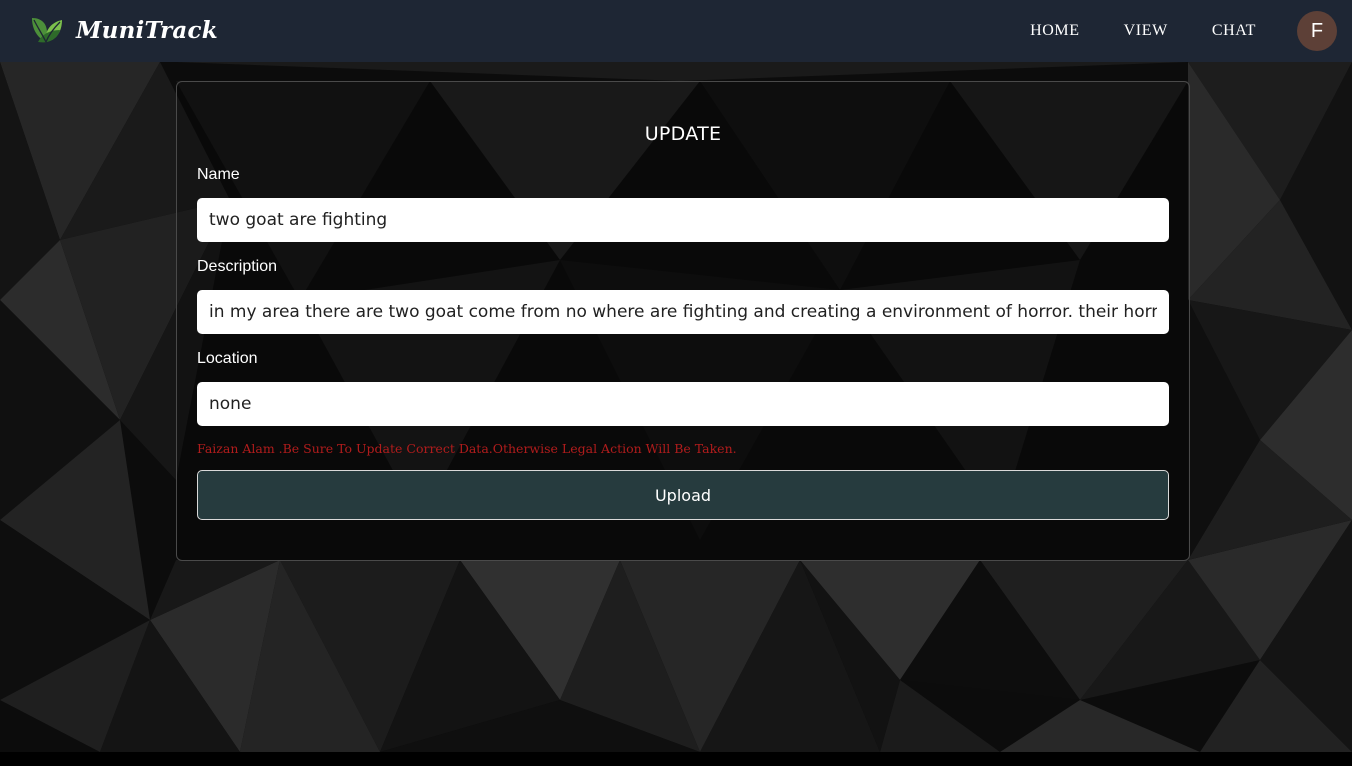 The width and height of the screenshot is (1352, 766). What do you see at coordinates (683, 220) in the screenshot?
I see `name-input` at bounding box center [683, 220].